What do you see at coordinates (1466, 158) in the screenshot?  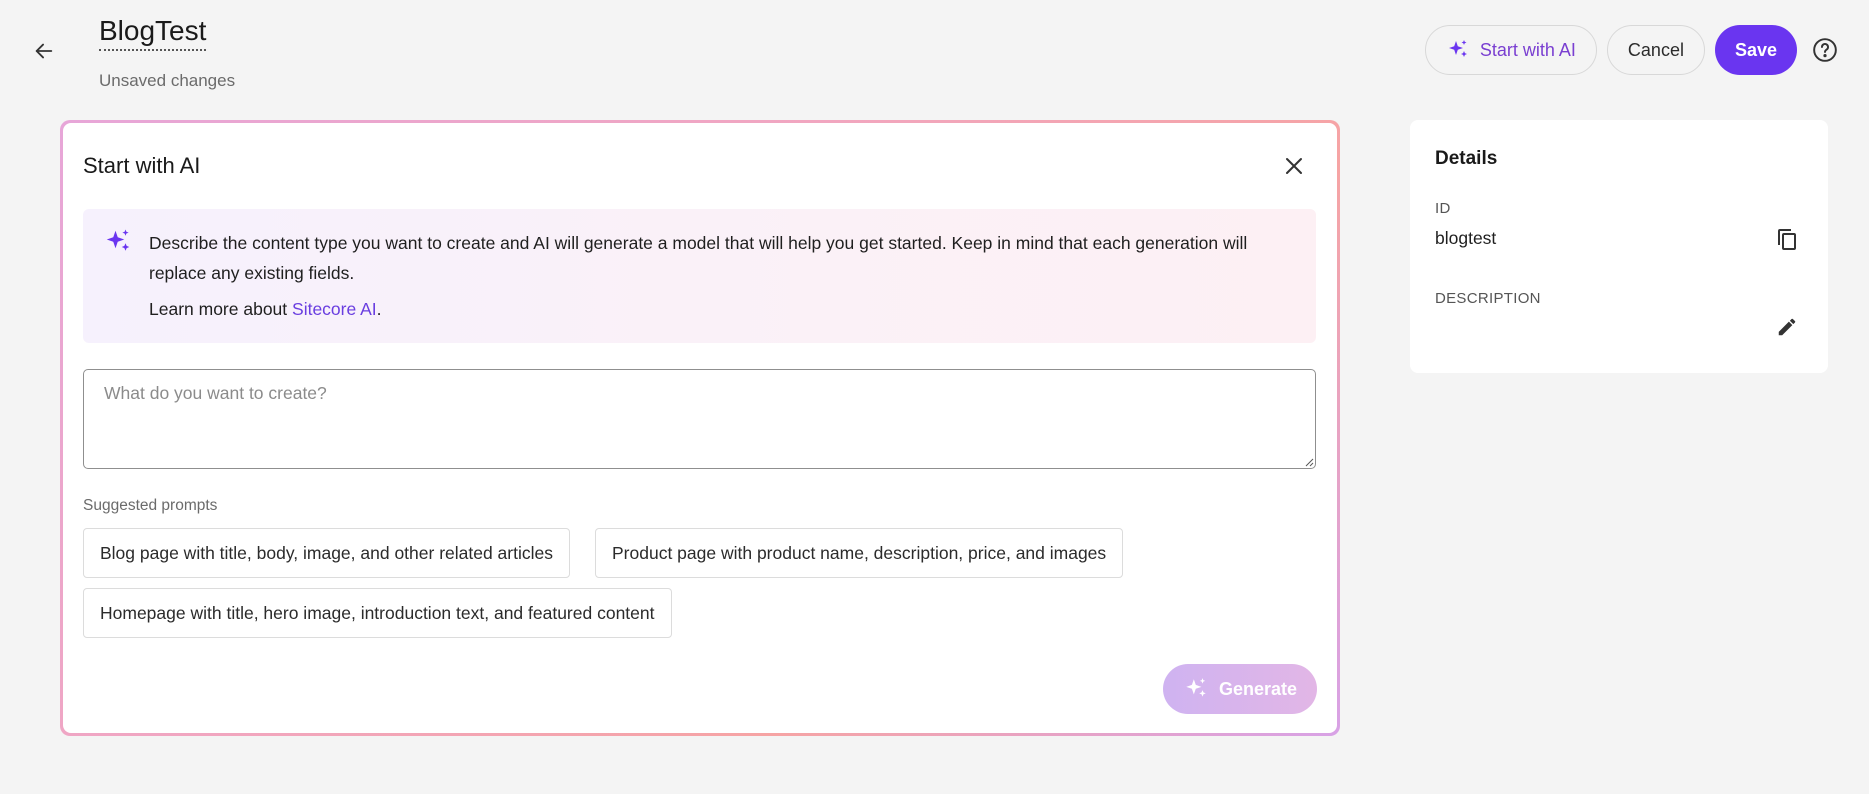 I see `details-title: Details` at bounding box center [1466, 158].